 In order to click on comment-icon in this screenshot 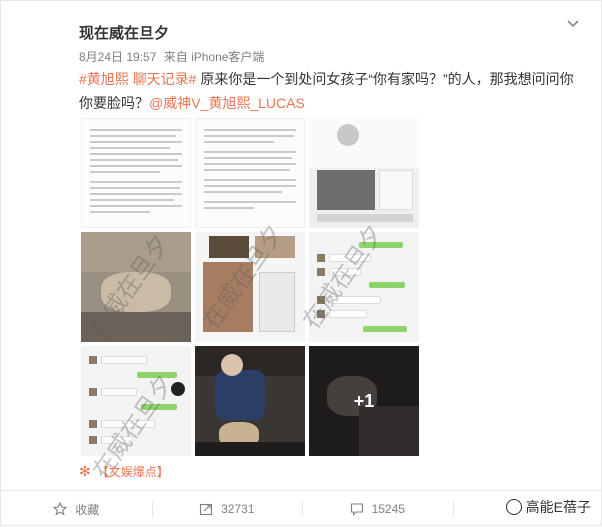, I will do `click(357, 509)`.